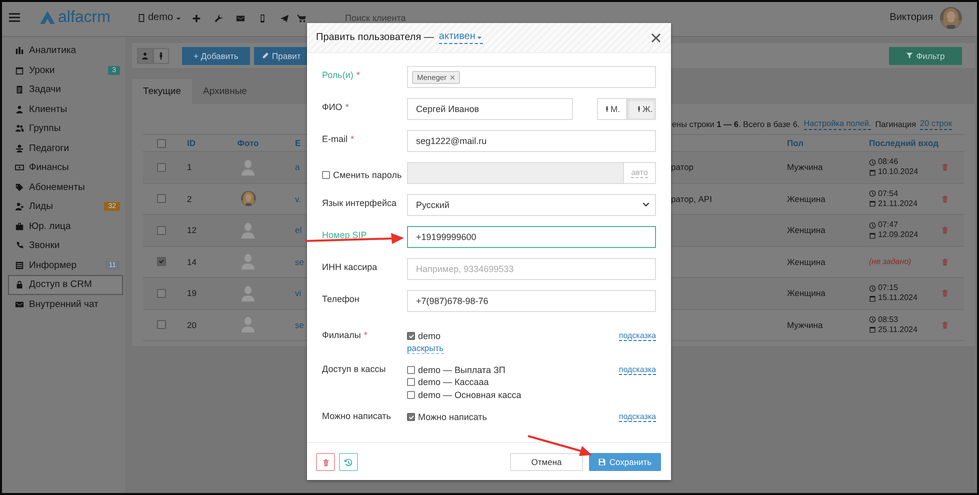 The height and width of the screenshot is (495, 979). I want to click on sidebar-item: Задачи, so click(65, 90).